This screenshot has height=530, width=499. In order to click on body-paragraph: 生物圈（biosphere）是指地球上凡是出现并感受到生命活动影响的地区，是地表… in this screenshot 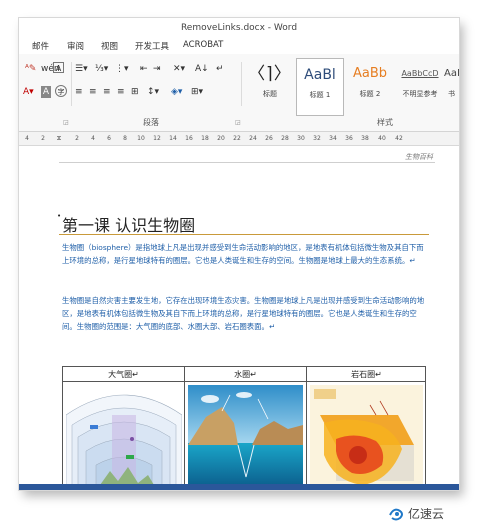, I will do `click(243, 254)`.